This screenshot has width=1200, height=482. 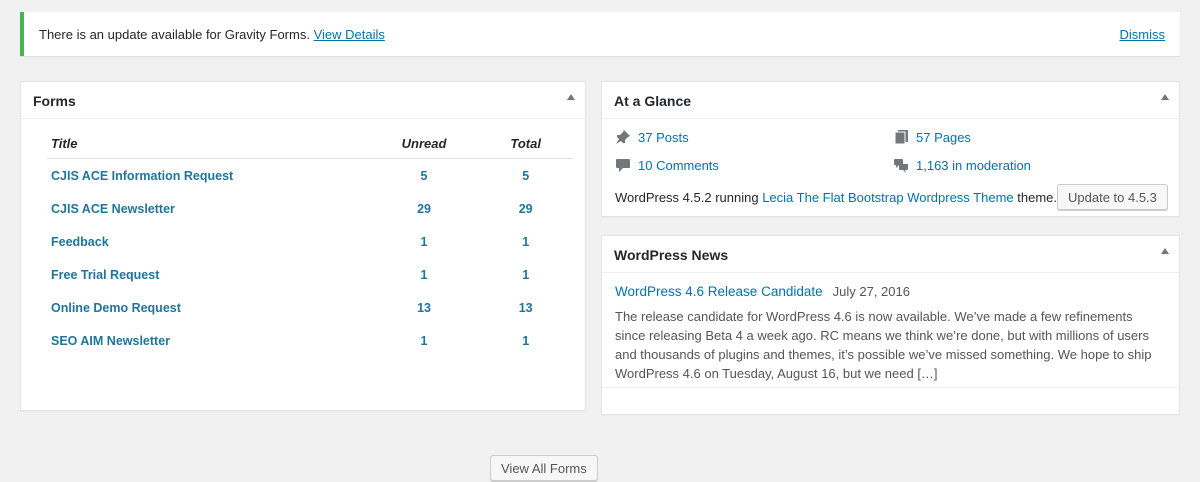 I want to click on form-title-link: Free Trial Request, so click(x=105, y=275).